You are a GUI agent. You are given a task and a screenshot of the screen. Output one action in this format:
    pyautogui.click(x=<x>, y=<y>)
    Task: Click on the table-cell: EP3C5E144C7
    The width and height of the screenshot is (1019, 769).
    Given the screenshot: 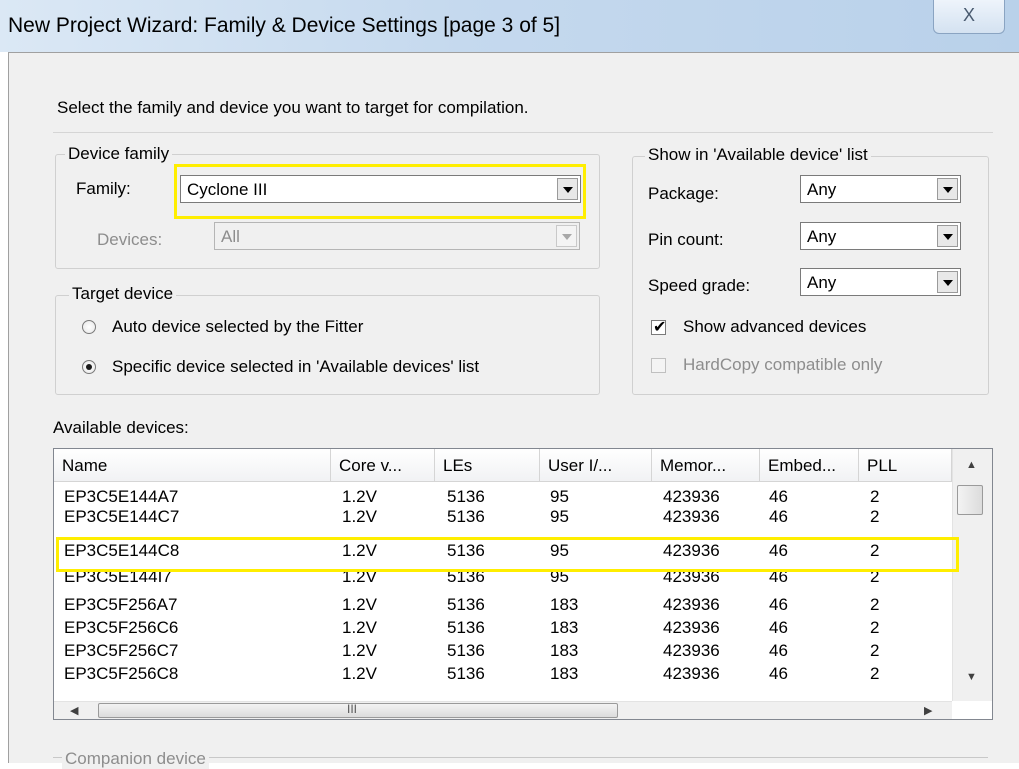 What is the action you would take?
    pyautogui.click(x=122, y=516)
    